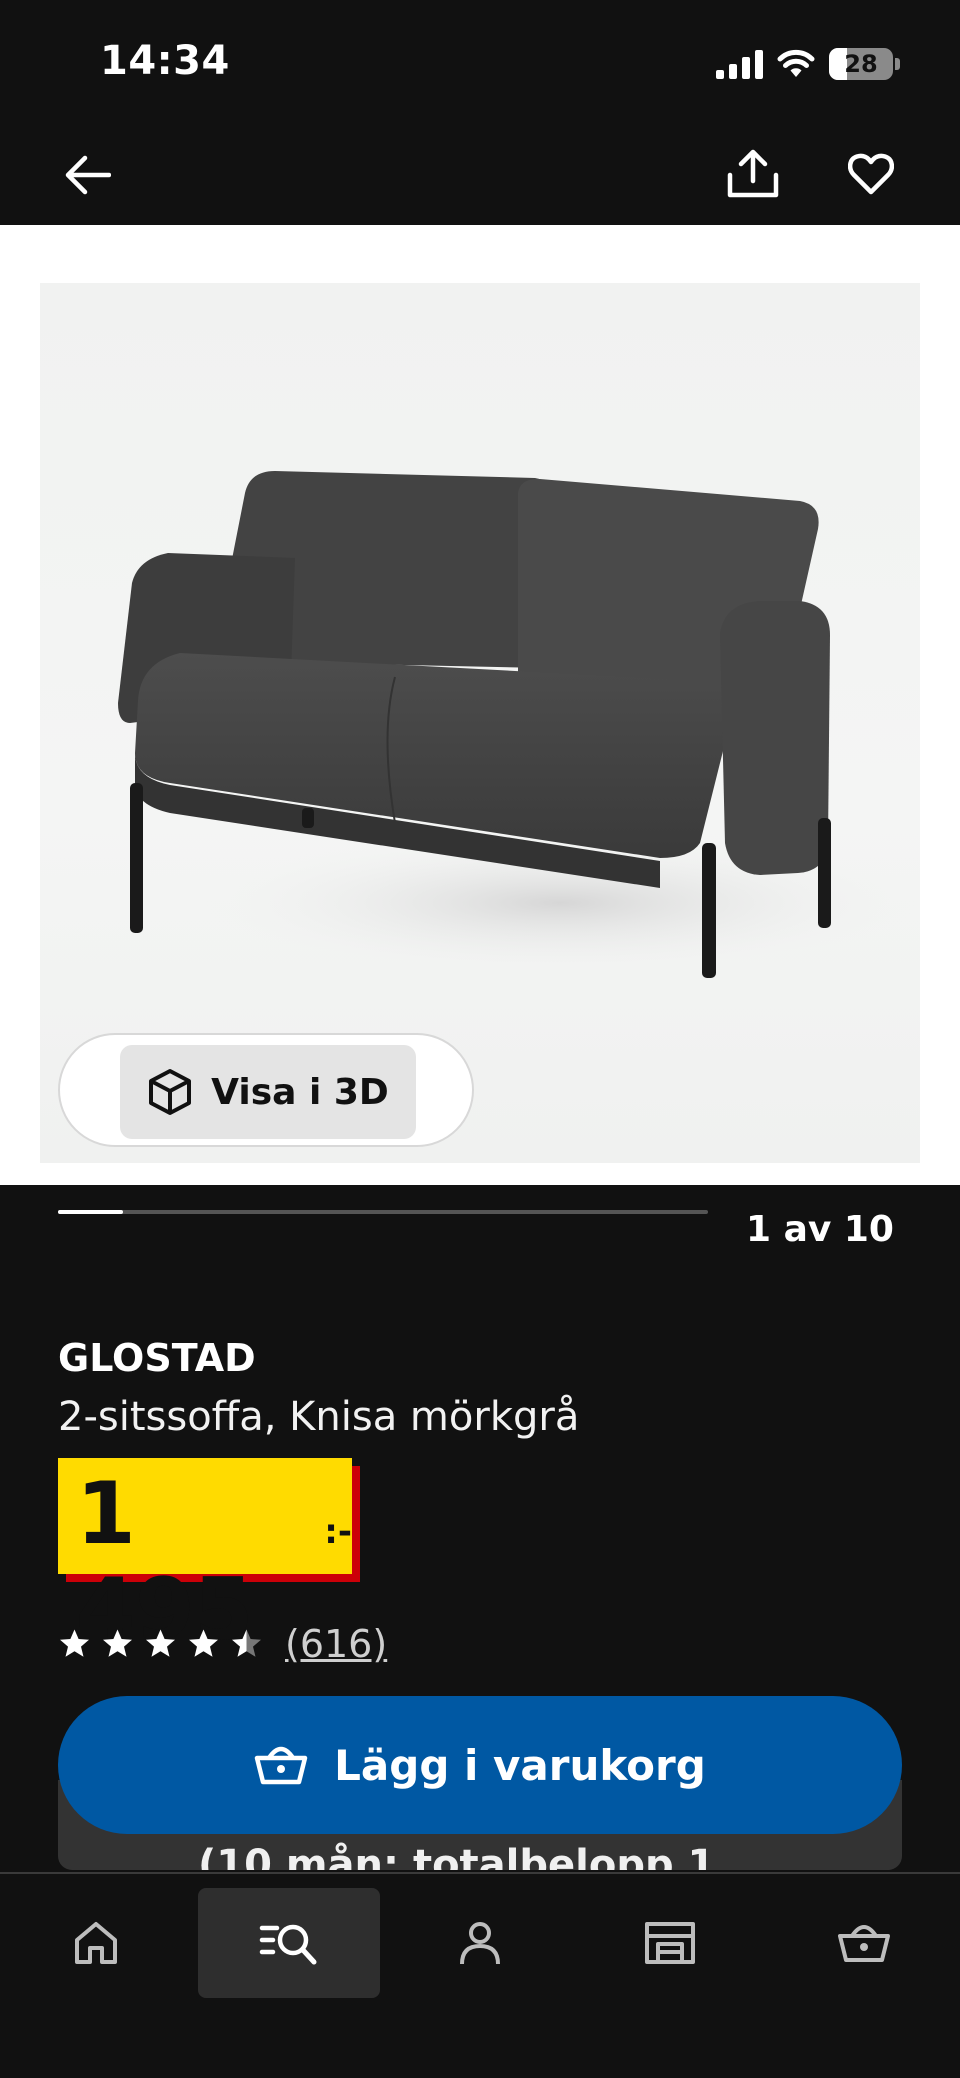 This screenshot has width=960, height=2078. I want to click on app-header, so click(480, 175).